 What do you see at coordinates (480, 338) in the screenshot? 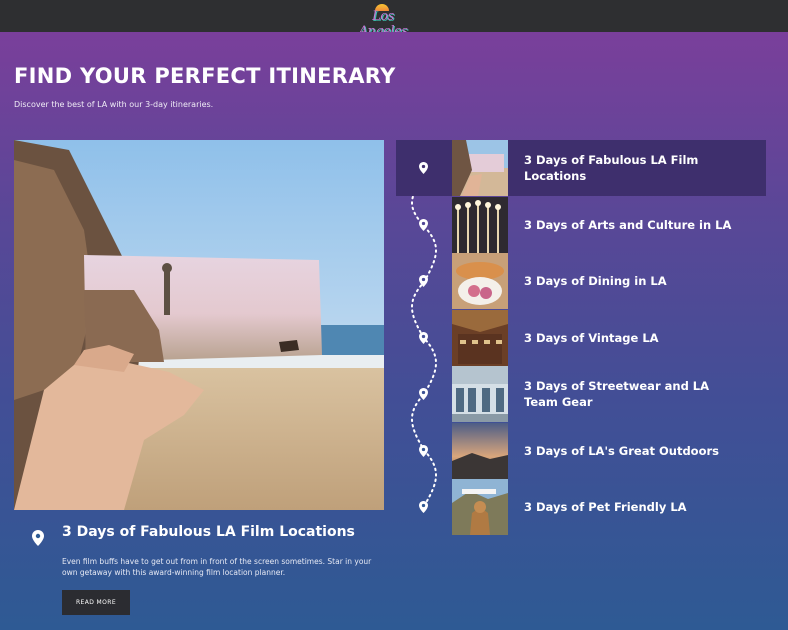
I see `vintage-thumbnail` at bounding box center [480, 338].